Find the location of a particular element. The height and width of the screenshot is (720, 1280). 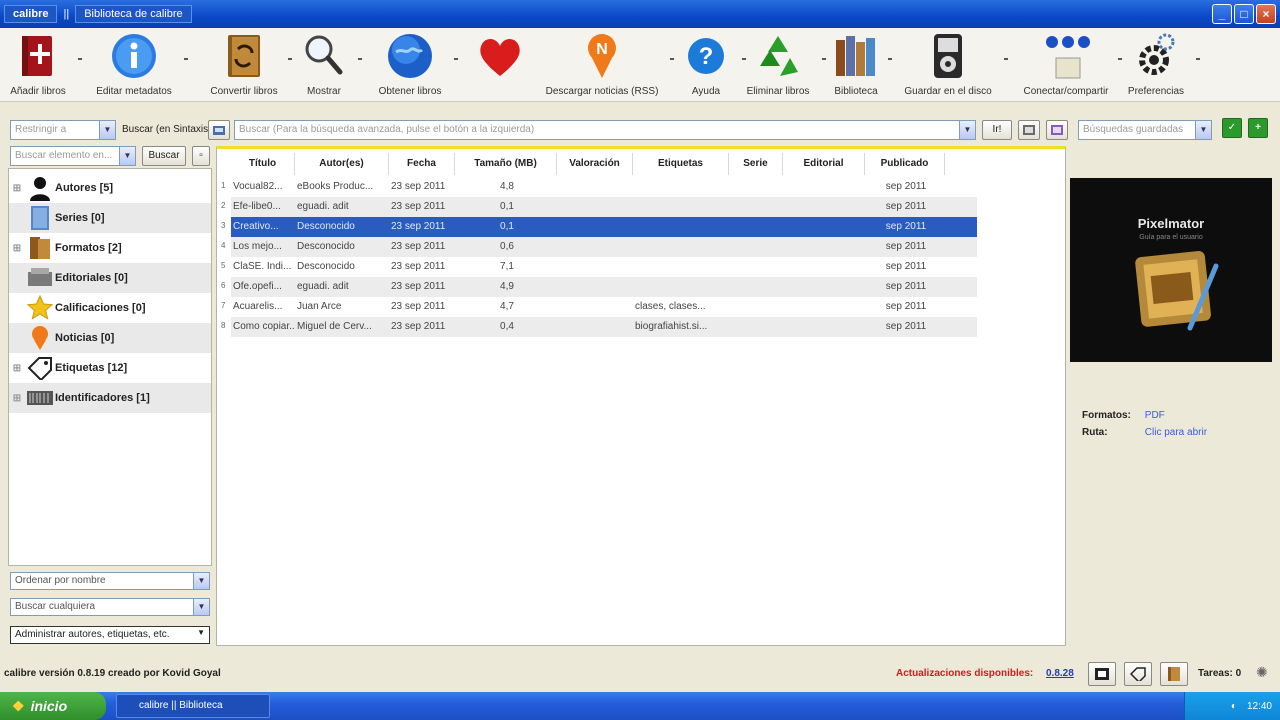

tree-item-ratings: Calificaciones [0] is located at coordinates (110, 308).